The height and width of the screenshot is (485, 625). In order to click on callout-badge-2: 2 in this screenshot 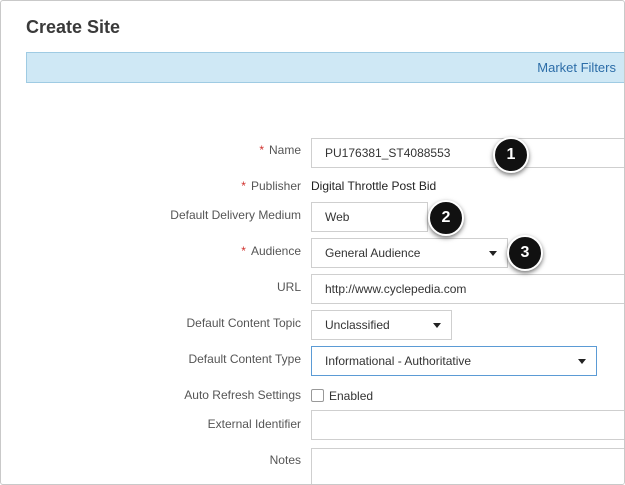, I will do `click(446, 218)`.